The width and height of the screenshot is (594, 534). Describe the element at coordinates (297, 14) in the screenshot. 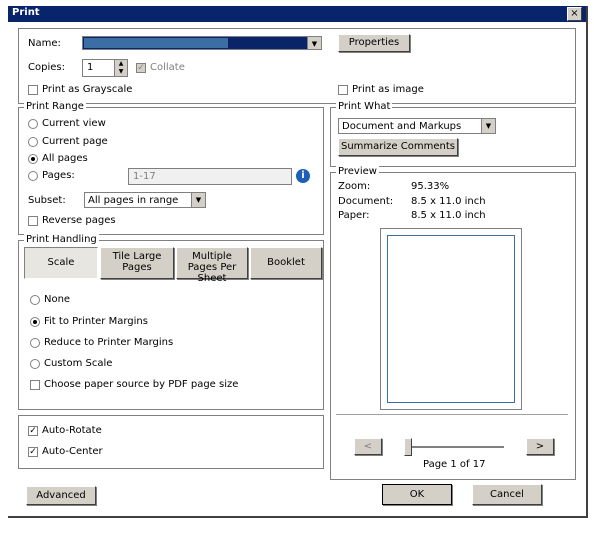

I see `title-bar: Print ×` at that location.